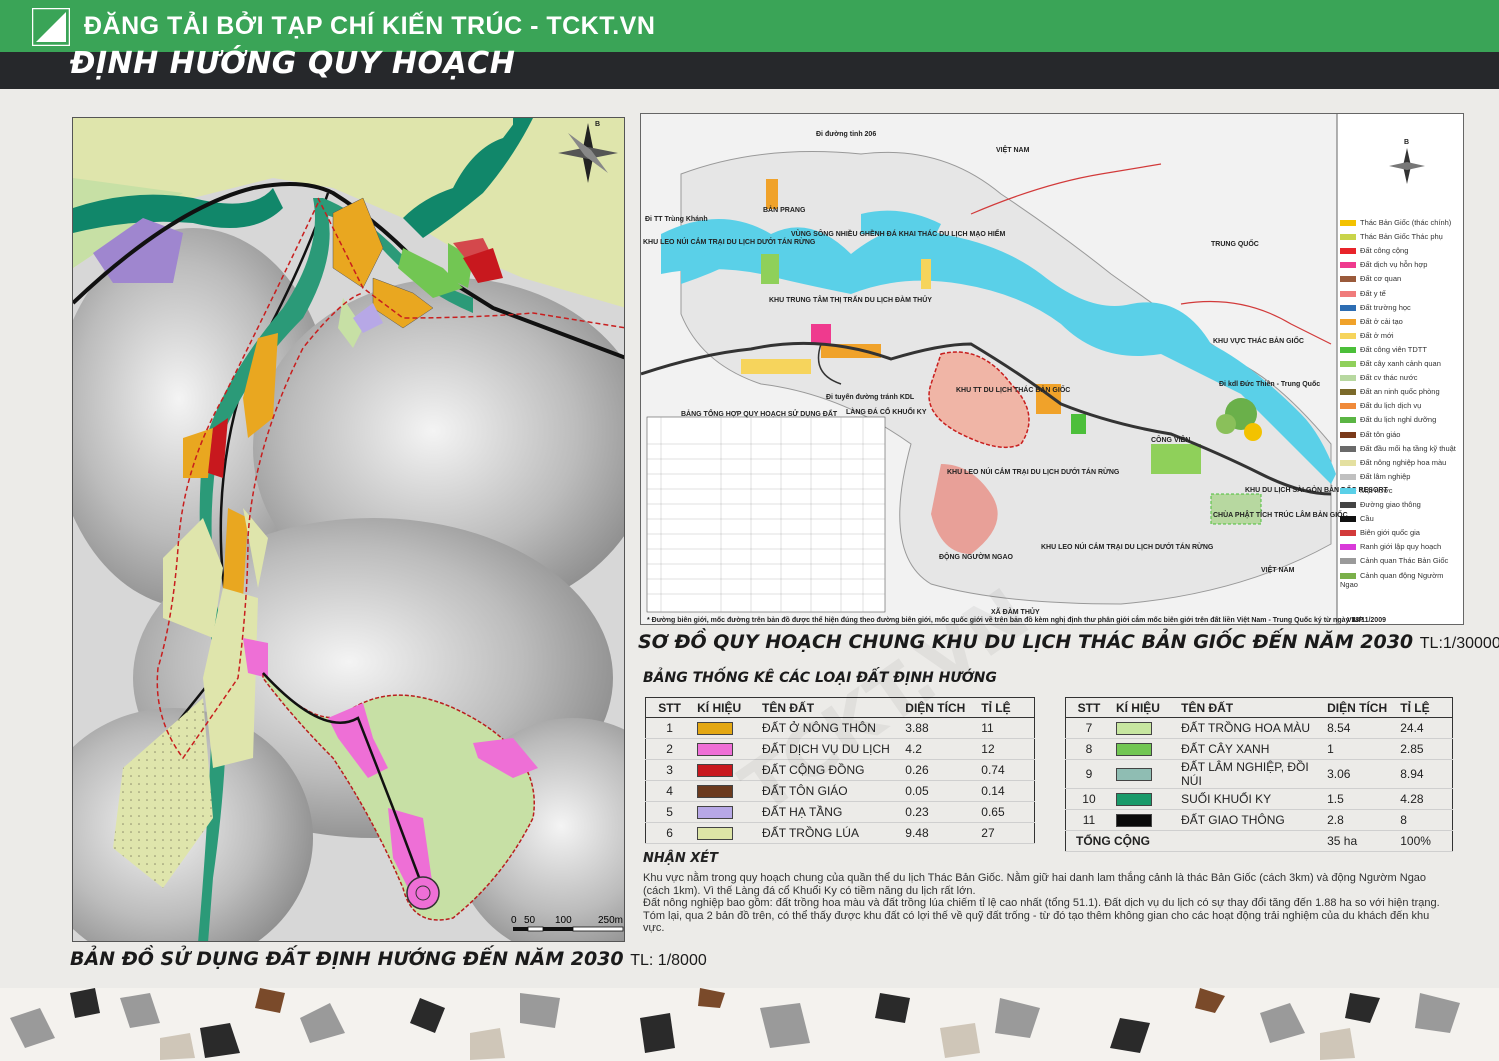  I want to click on row-stt: 5, so click(669, 812).